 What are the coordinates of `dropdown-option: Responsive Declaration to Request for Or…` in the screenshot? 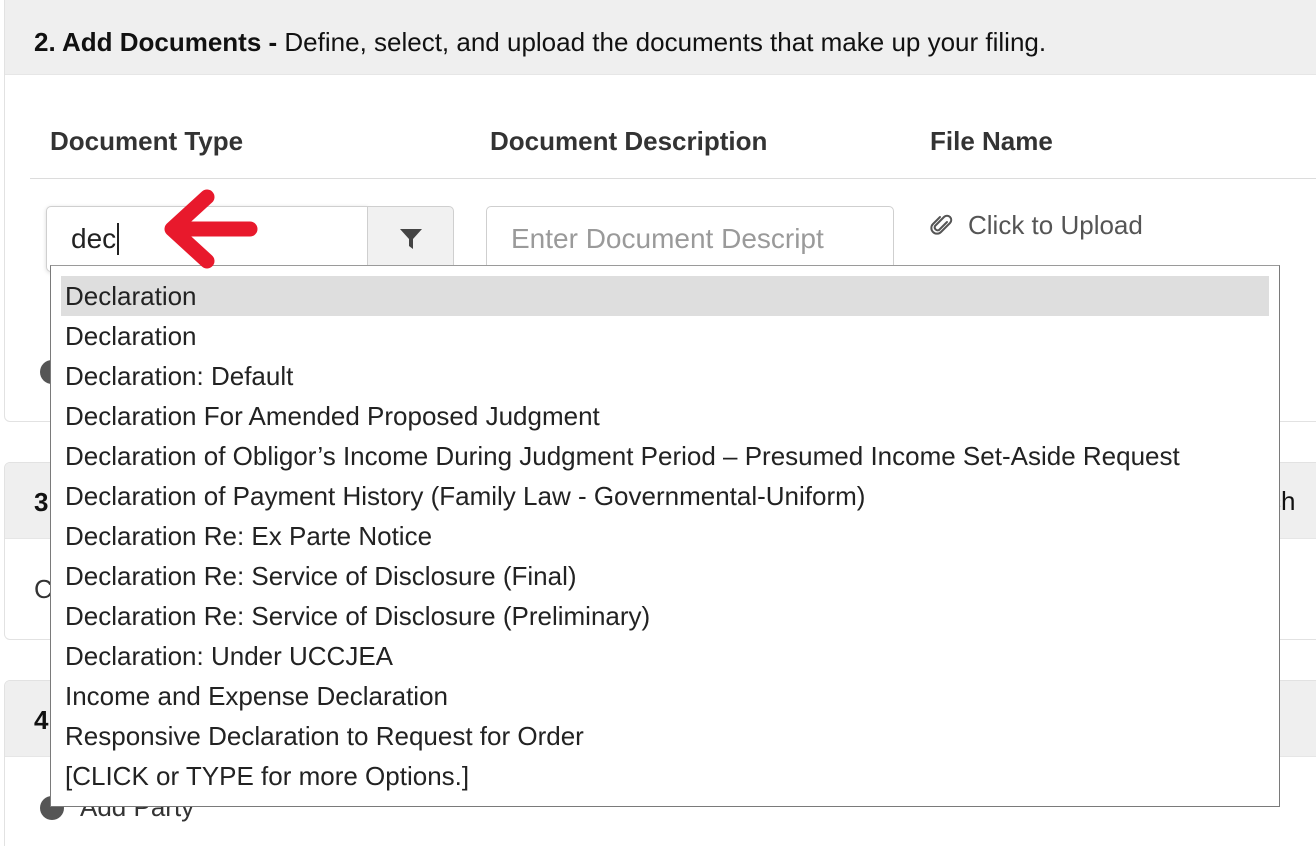 It's located at (665, 736).